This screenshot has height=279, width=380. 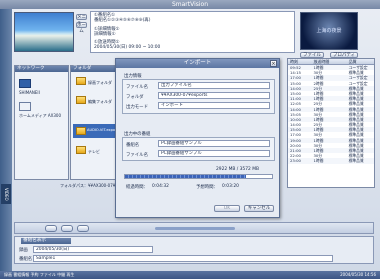 What do you see at coordinates (207, 187) in the screenshot?
I see `remaining-label: 予想時間：` at bounding box center [207, 187].